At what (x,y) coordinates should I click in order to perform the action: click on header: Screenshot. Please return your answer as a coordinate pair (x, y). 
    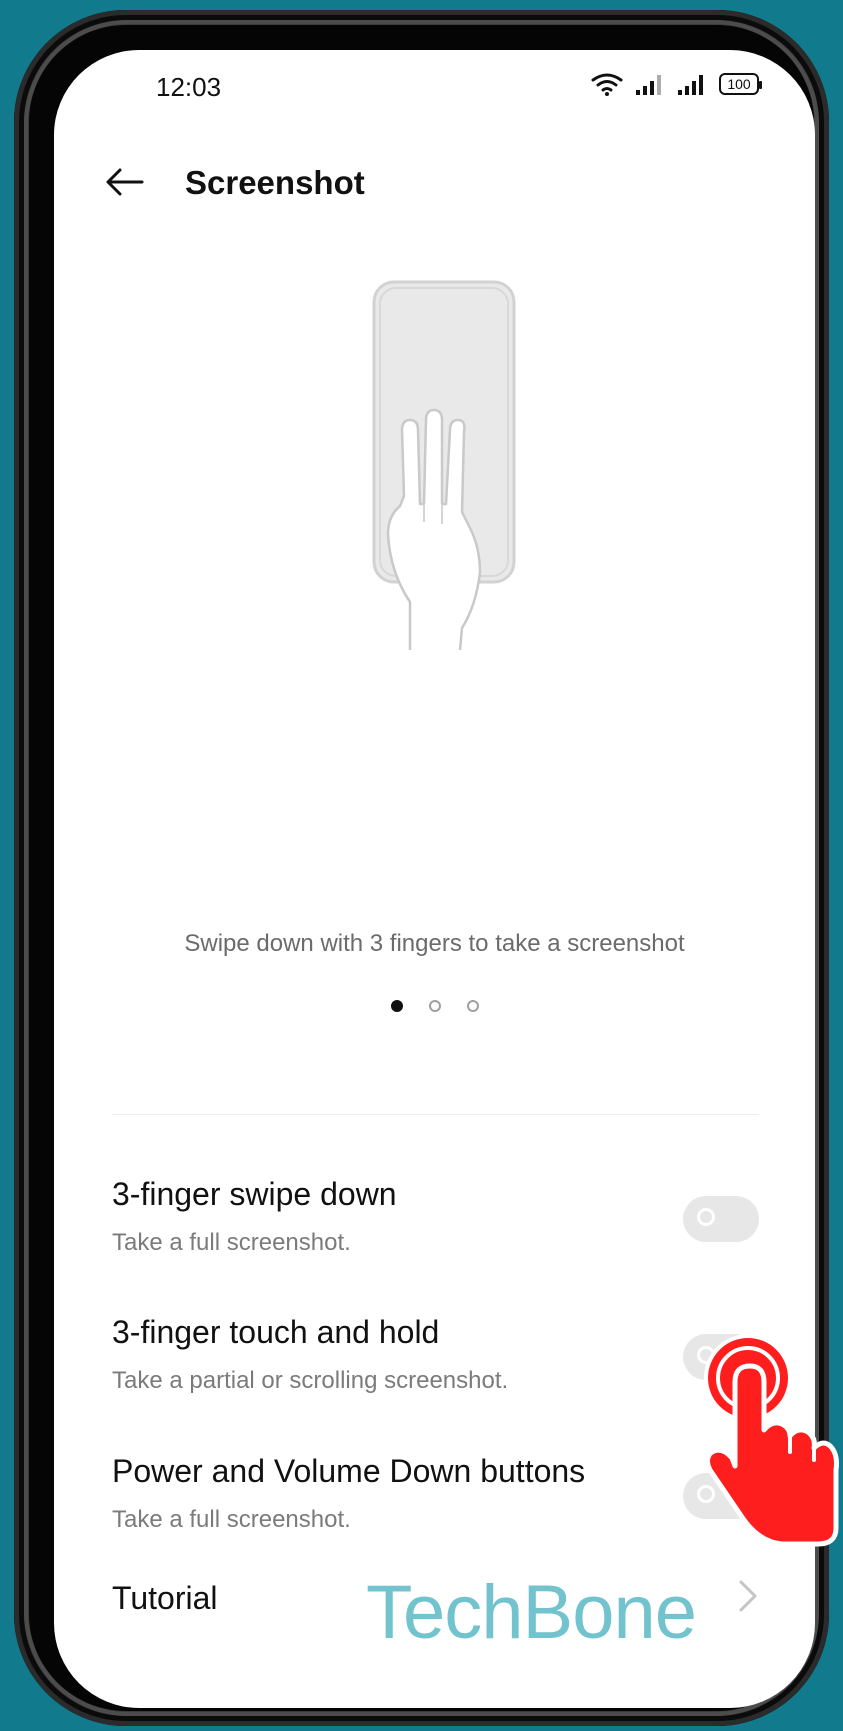
    Looking at the image, I should click on (434, 179).